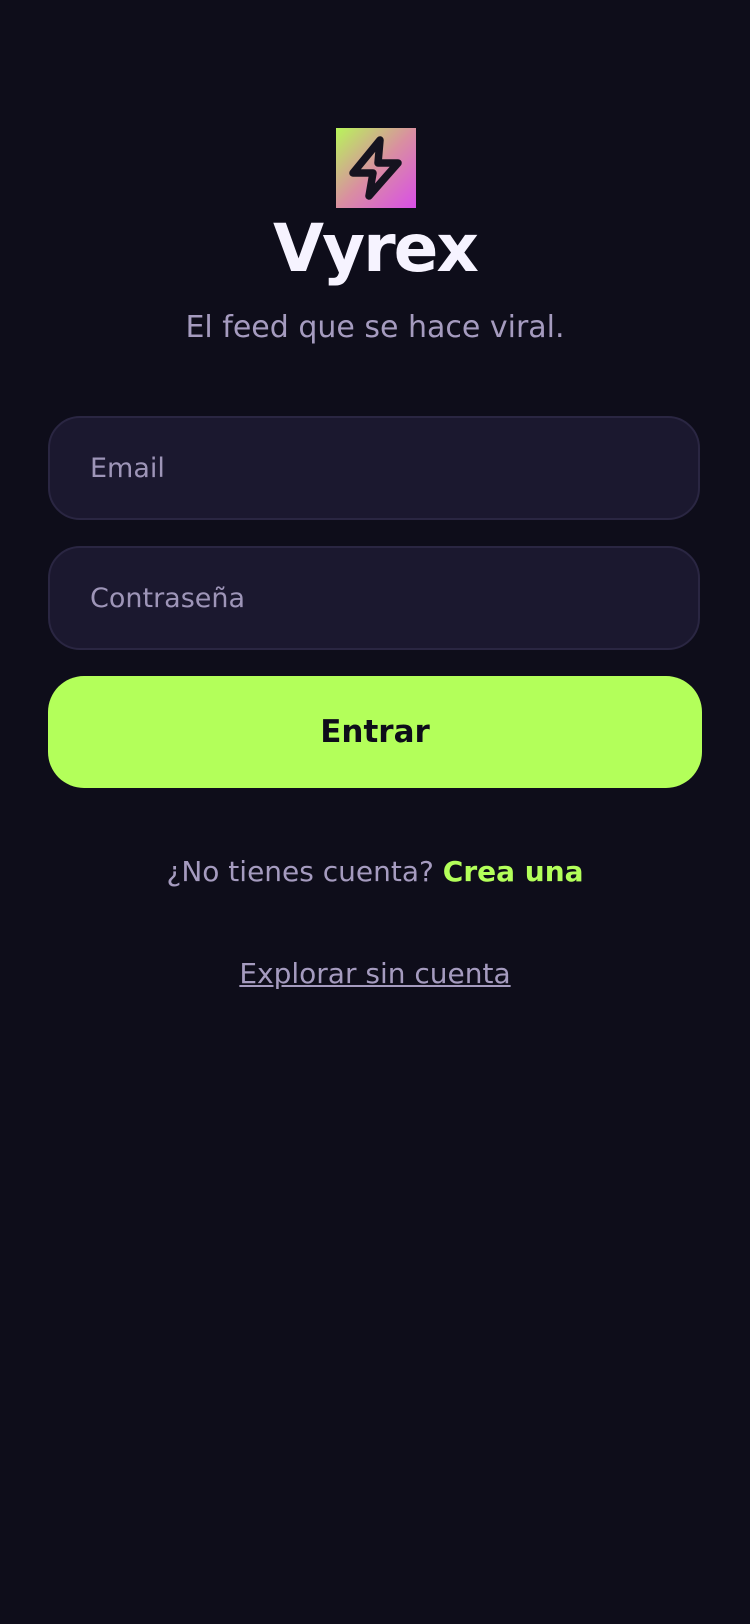 The height and width of the screenshot is (1624, 750). I want to click on login-button: Entrar, so click(375, 732).